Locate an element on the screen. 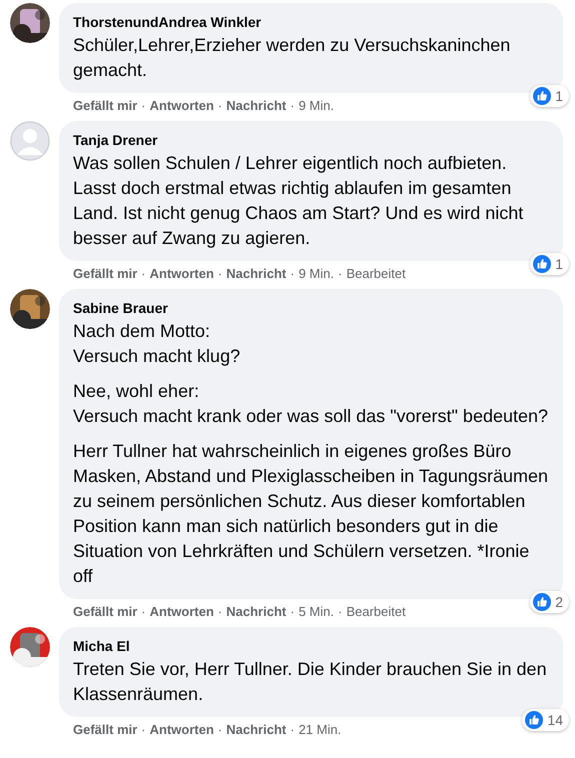 The height and width of the screenshot is (758, 575). author-name: Micha El is located at coordinates (311, 646).